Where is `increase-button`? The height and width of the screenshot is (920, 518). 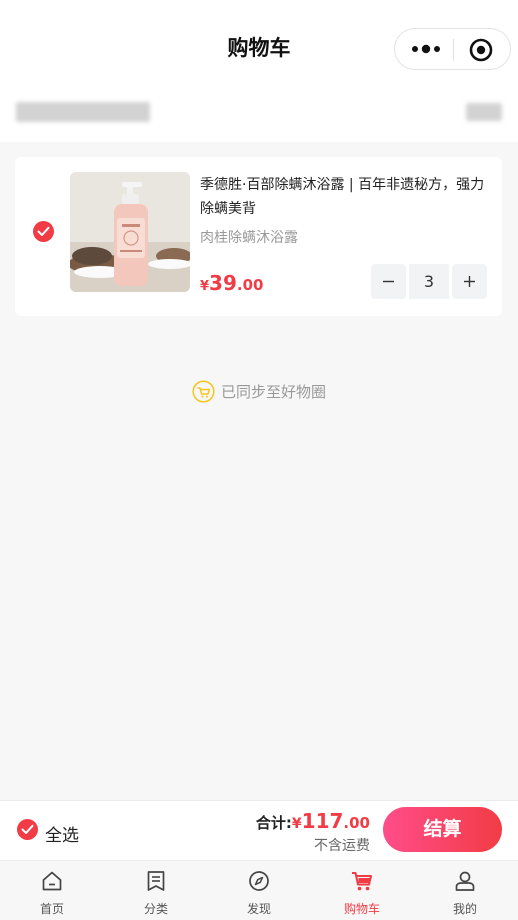
increase-button is located at coordinates (469, 281).